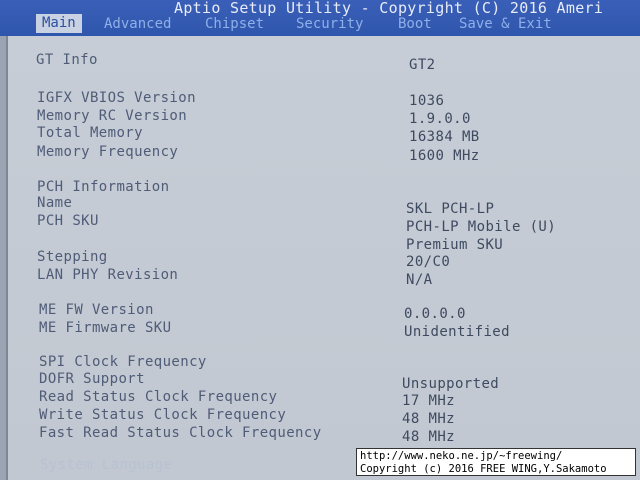  Describe the element at coordinates (444, 137) in the screenshot. I see `total-memory-value: 16384 MB` at that location.